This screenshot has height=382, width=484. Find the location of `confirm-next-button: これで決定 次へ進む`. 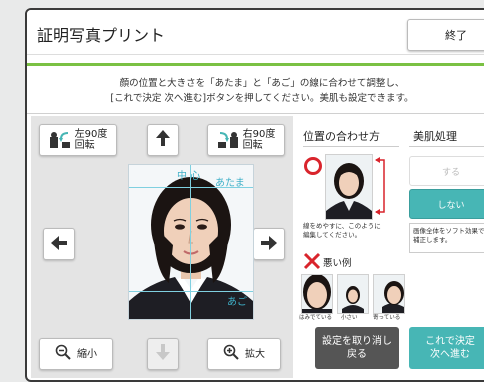

confirm-next-button: これで決定 次へ進む is located at coordinates (446, 348).